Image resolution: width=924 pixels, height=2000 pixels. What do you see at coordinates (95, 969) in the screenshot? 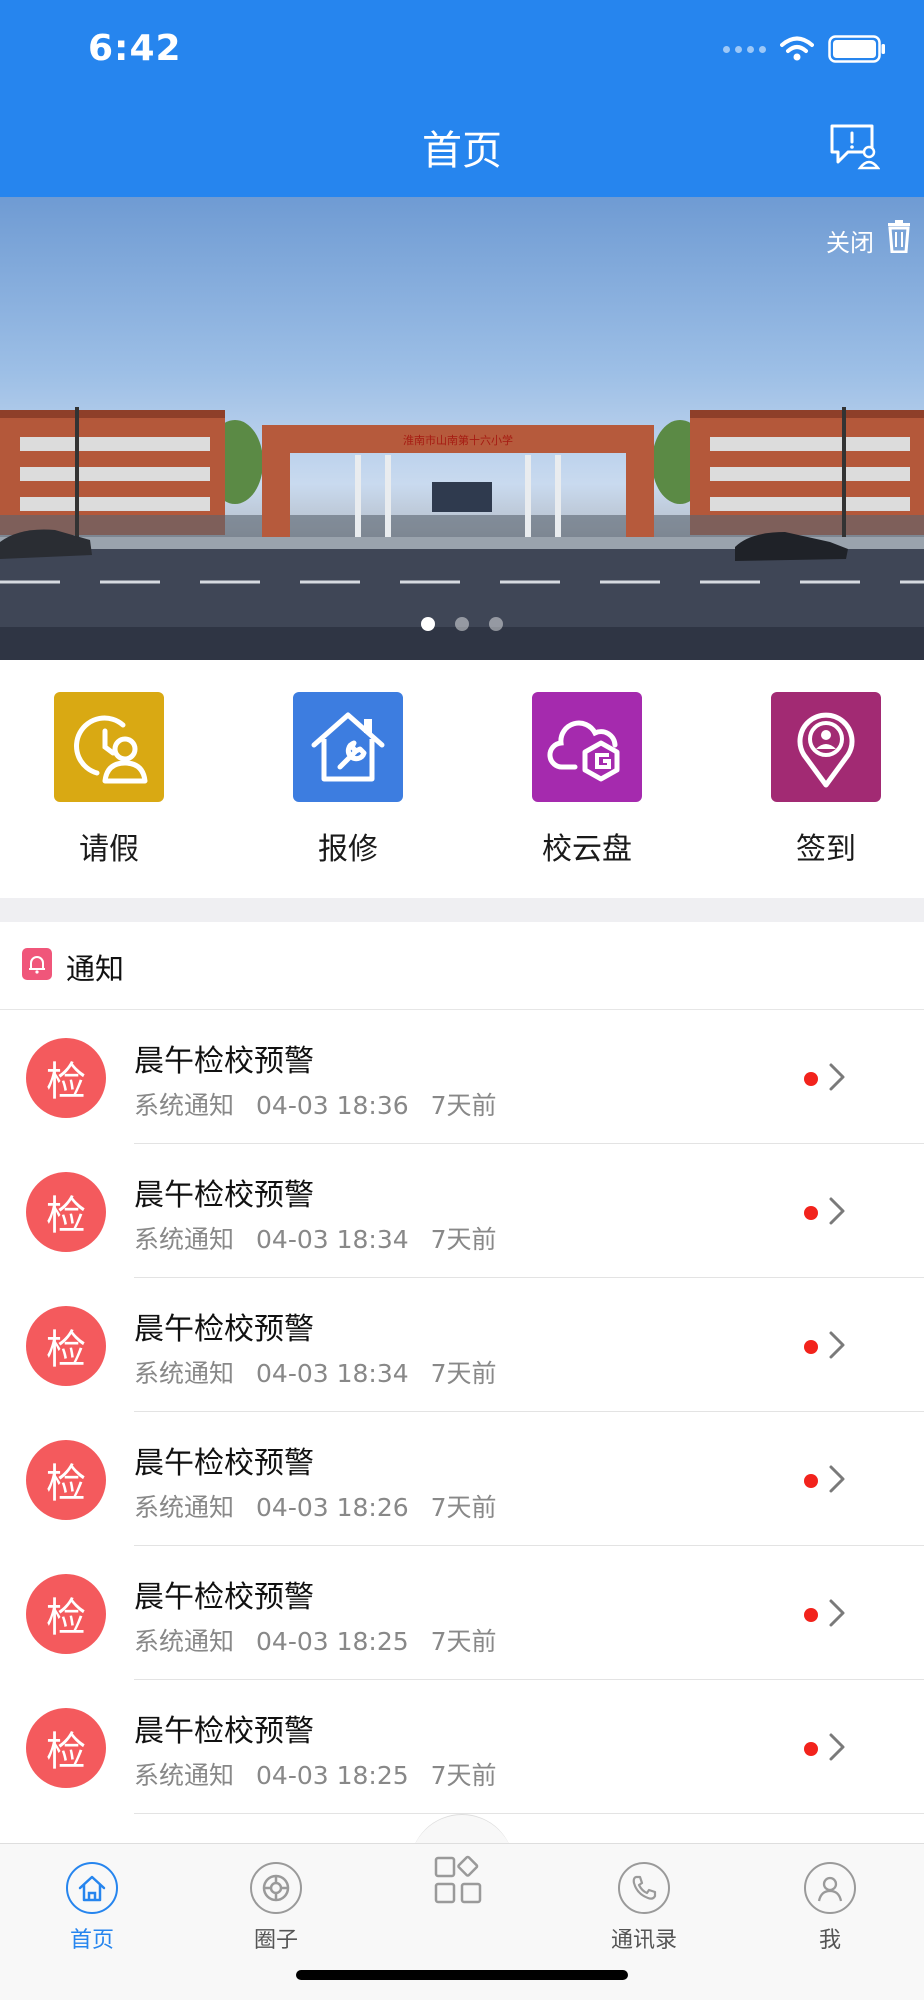
I see `notice-title: 通知` at bounding box center [95, 969].